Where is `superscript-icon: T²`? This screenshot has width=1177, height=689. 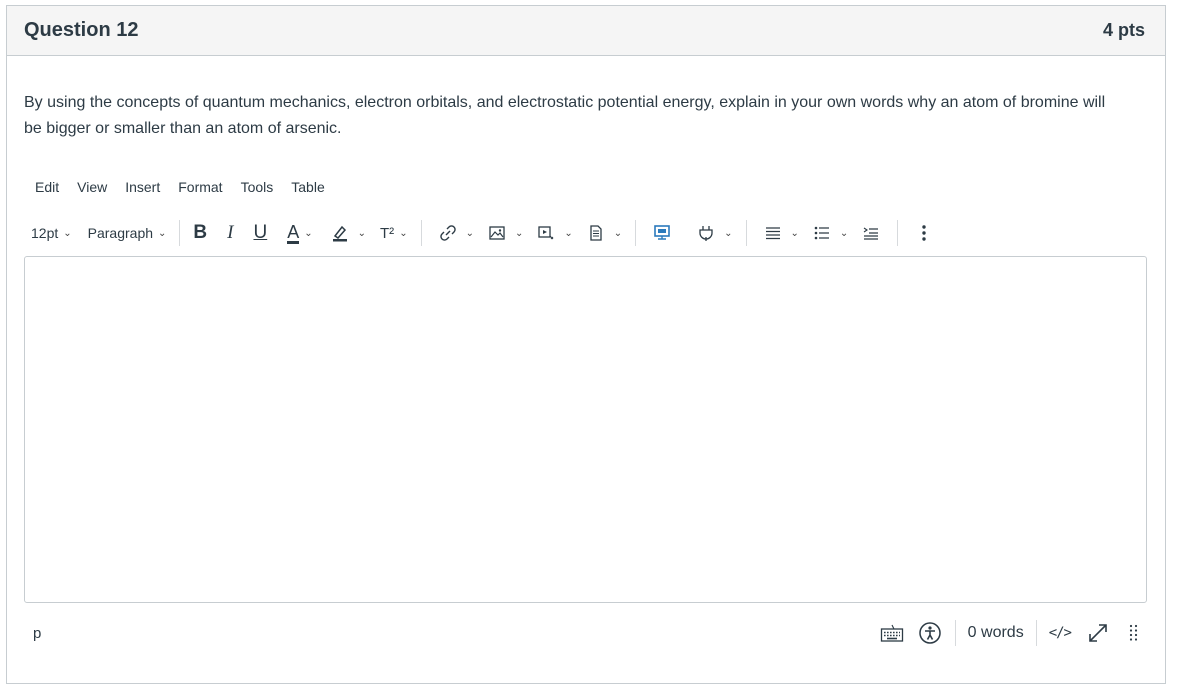
superscript-icon: T² is located at coordinates (387, 233).